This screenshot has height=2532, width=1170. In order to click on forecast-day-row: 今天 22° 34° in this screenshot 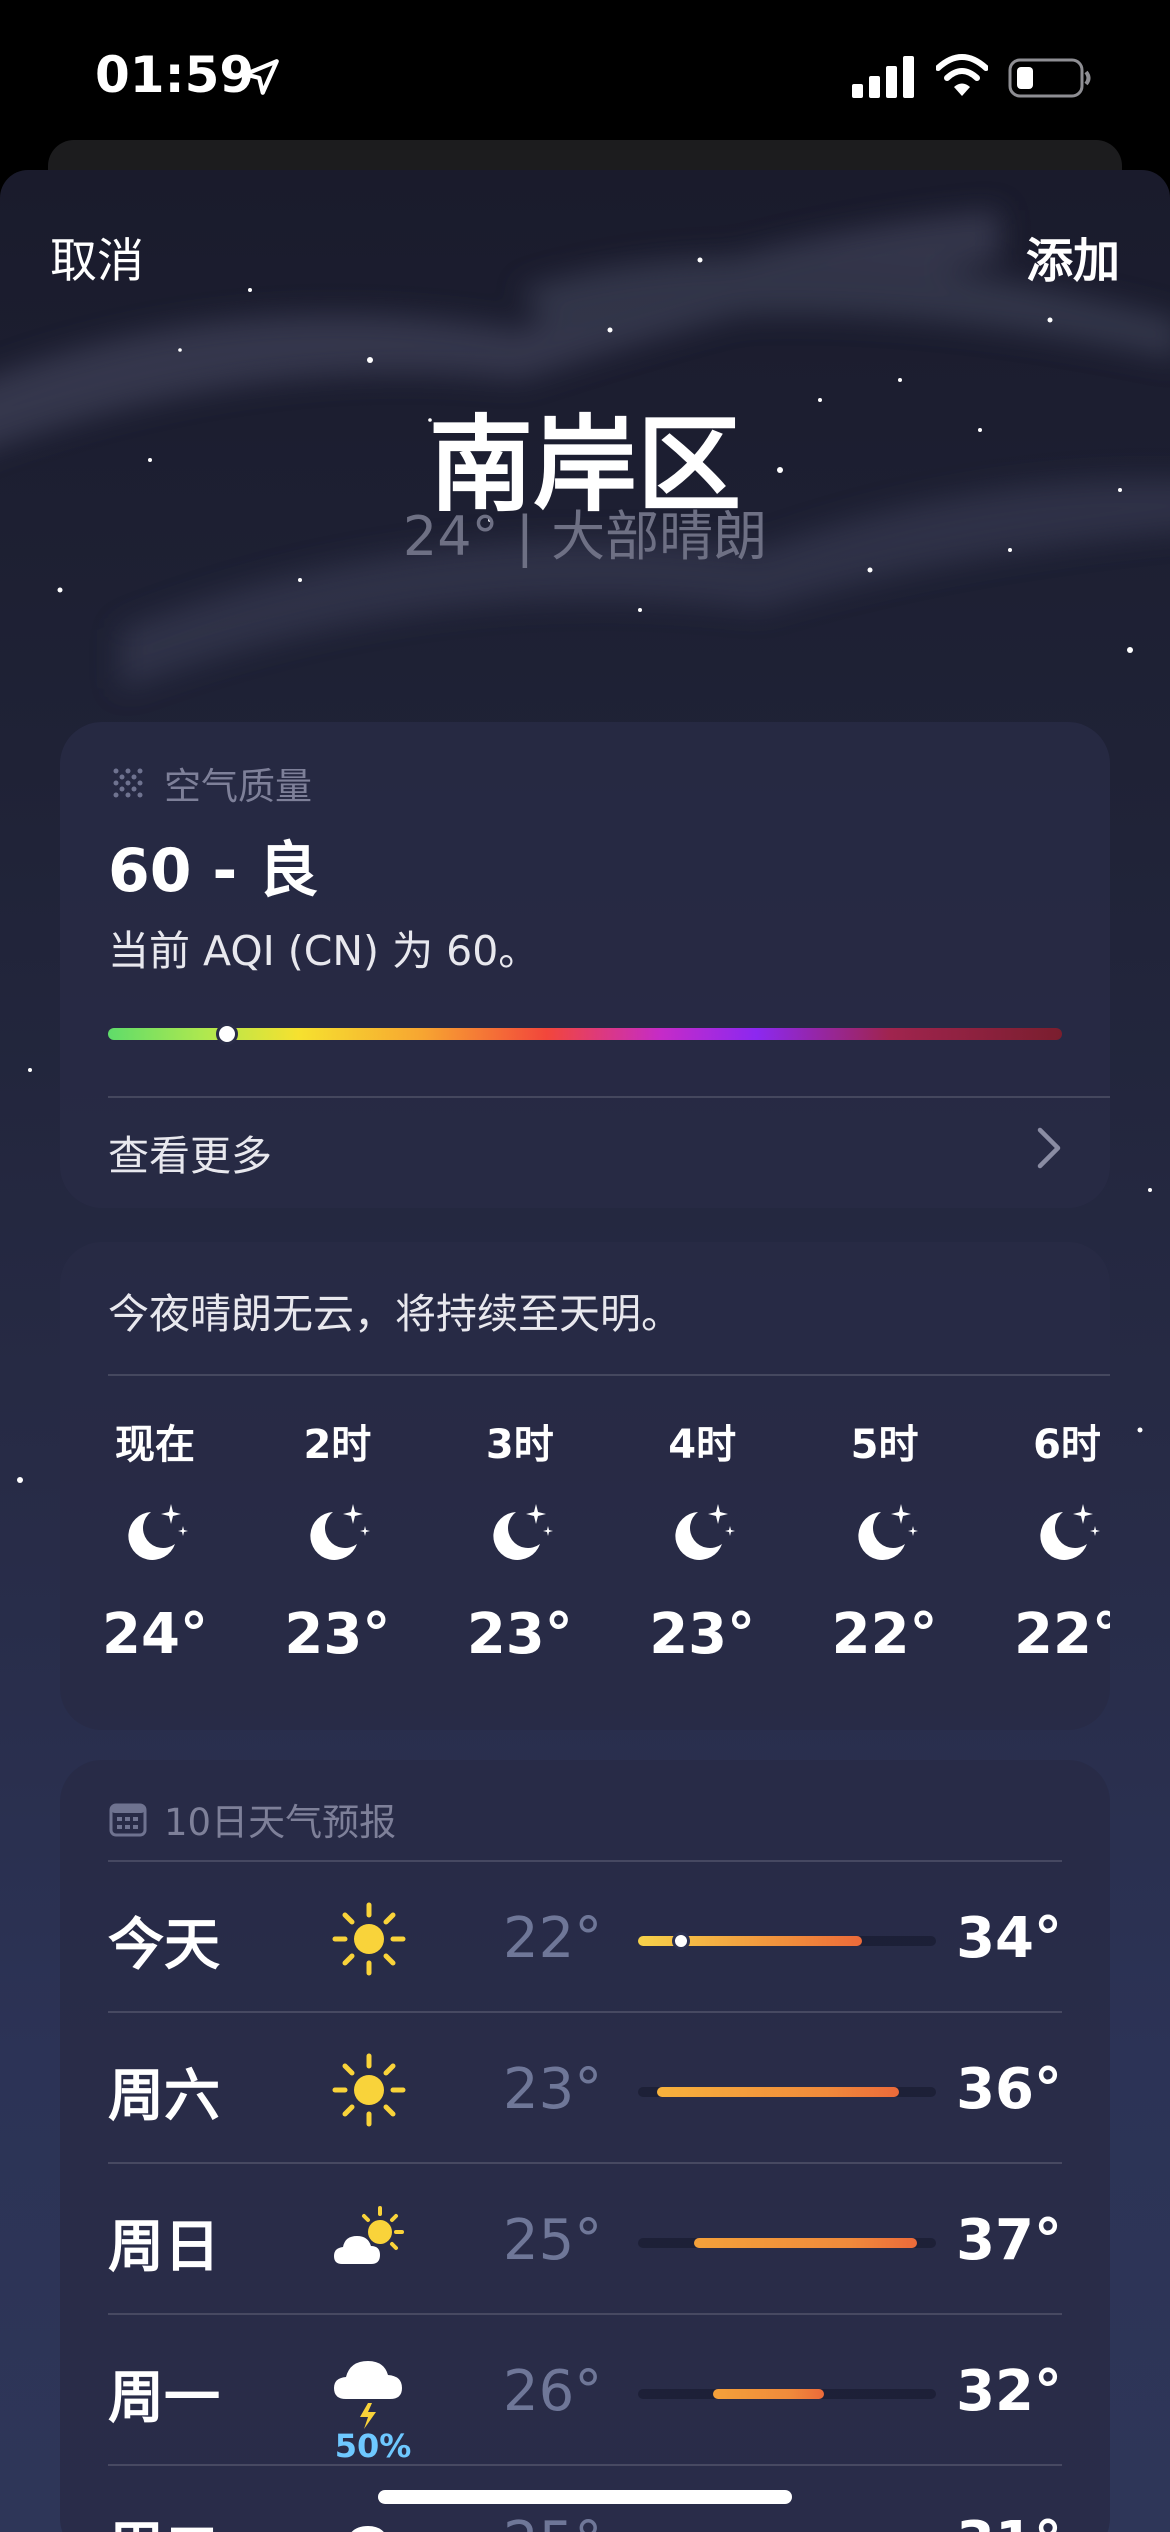, I will do `click(585, 1937)`.